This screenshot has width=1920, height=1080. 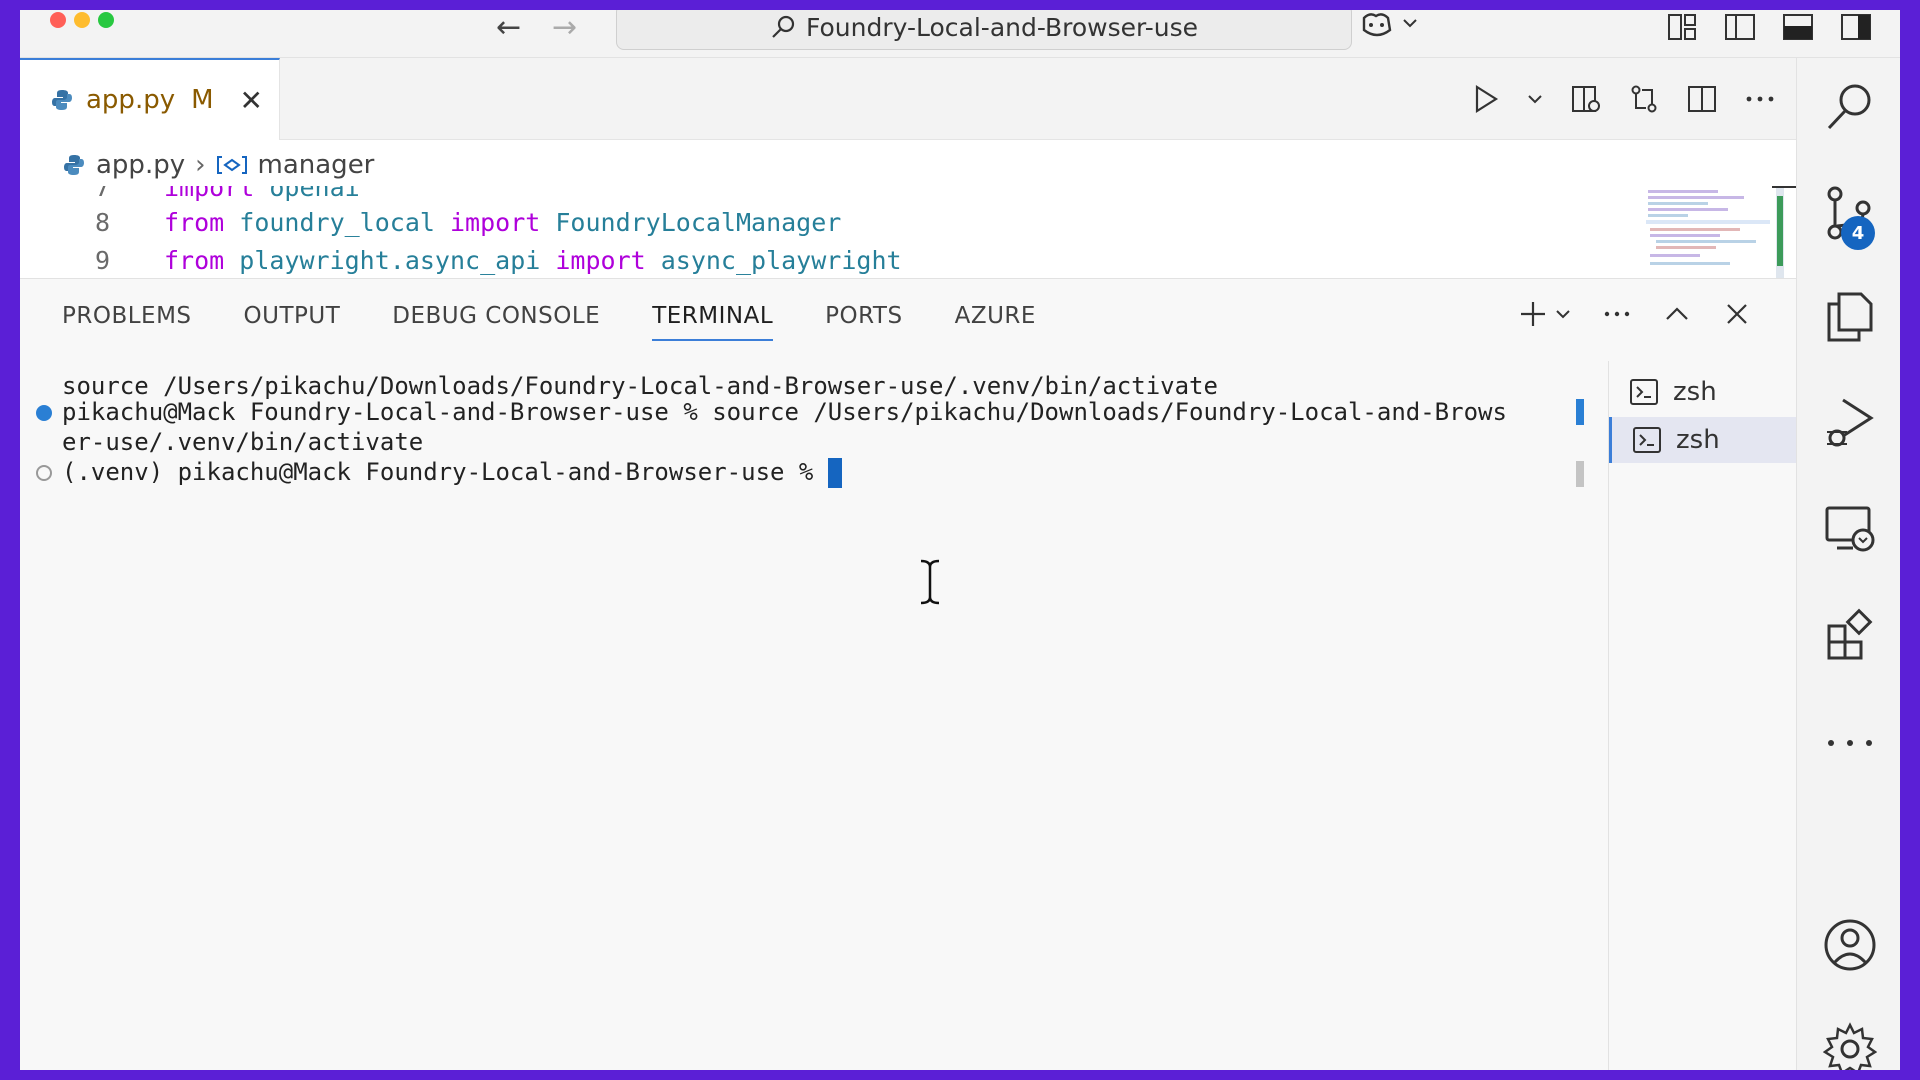 I want to click on terminal-cursor, so click(x=834, y=473).